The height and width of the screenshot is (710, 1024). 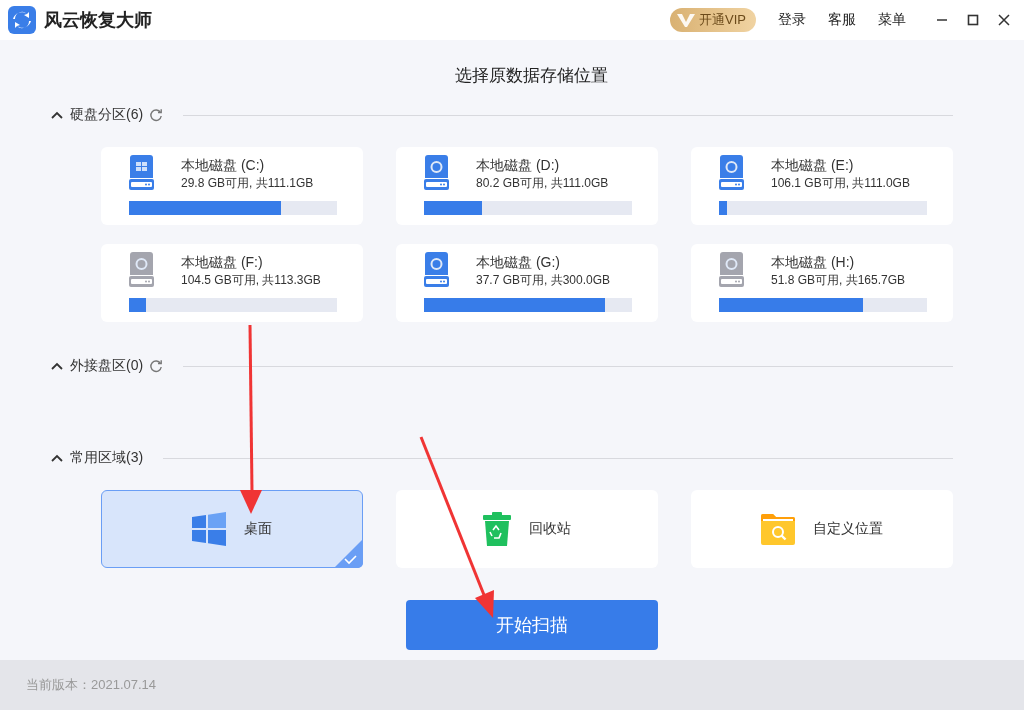 What do you see at coordinates (531, 76) in the screenshot?
I see `page-heading: 选择原数据存储位置` at bounding box center [531, 76].